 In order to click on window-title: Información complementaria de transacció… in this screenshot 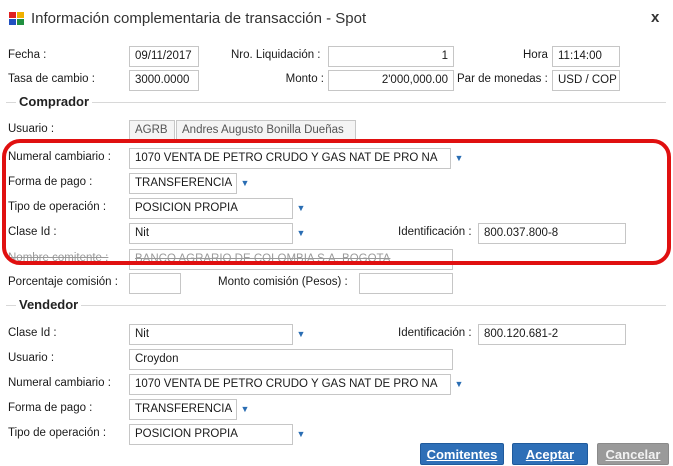, I will do `click(199, 18)`.